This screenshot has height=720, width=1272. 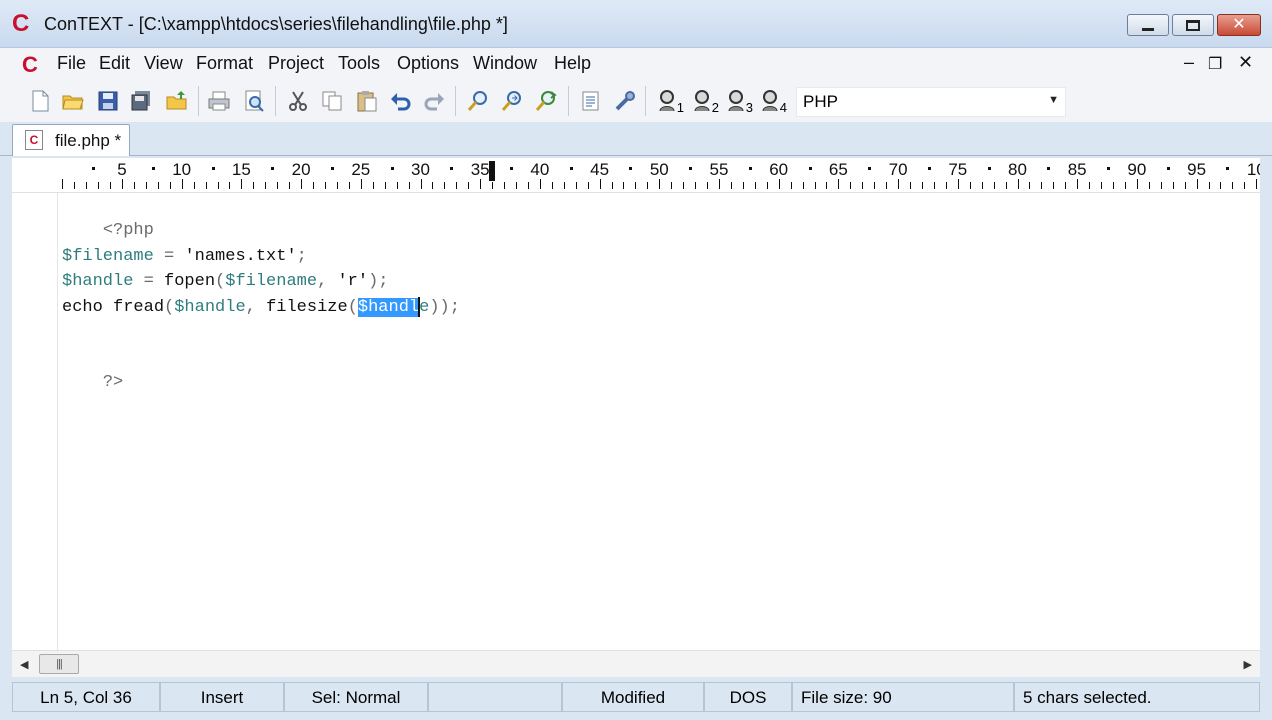 I want to click on menu-edit: Edit, so click(x=114, y=63).